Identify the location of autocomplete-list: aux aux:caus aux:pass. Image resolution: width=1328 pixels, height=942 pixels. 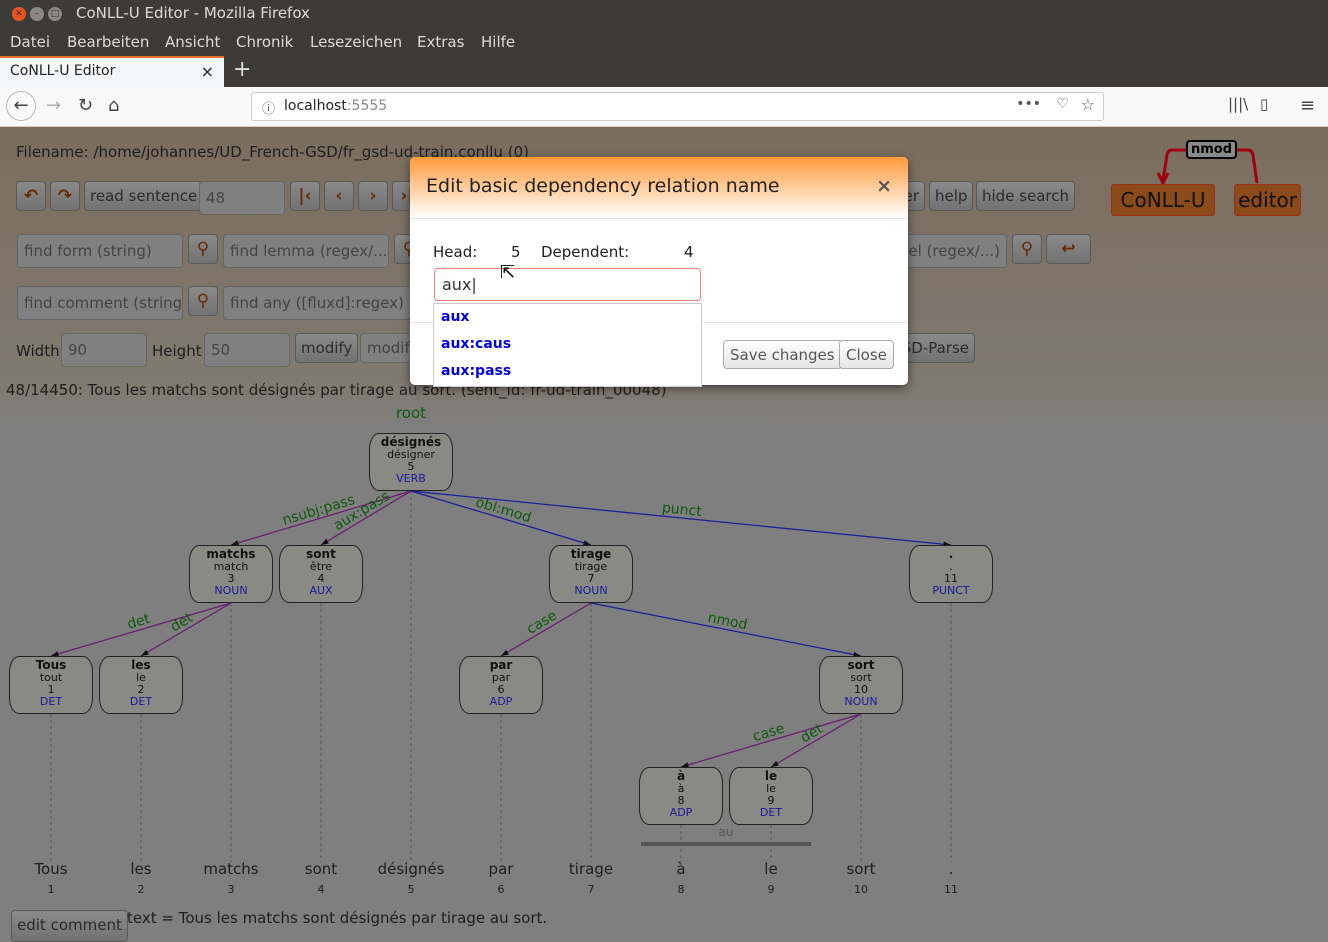
(567, 345).